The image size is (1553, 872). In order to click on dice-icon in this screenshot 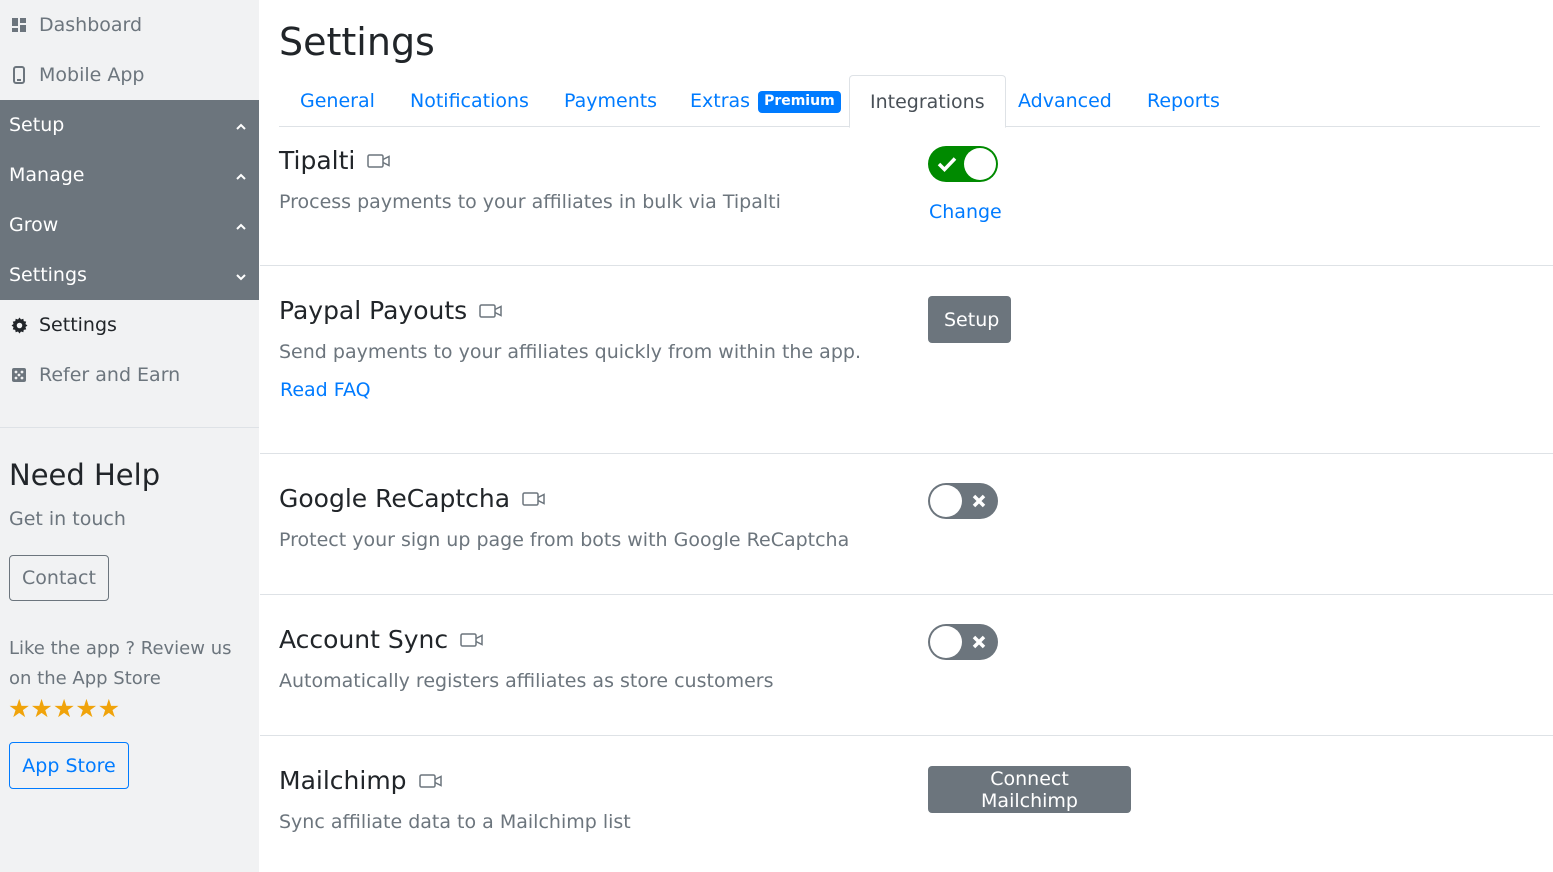, I will do `click(19, 375)`.